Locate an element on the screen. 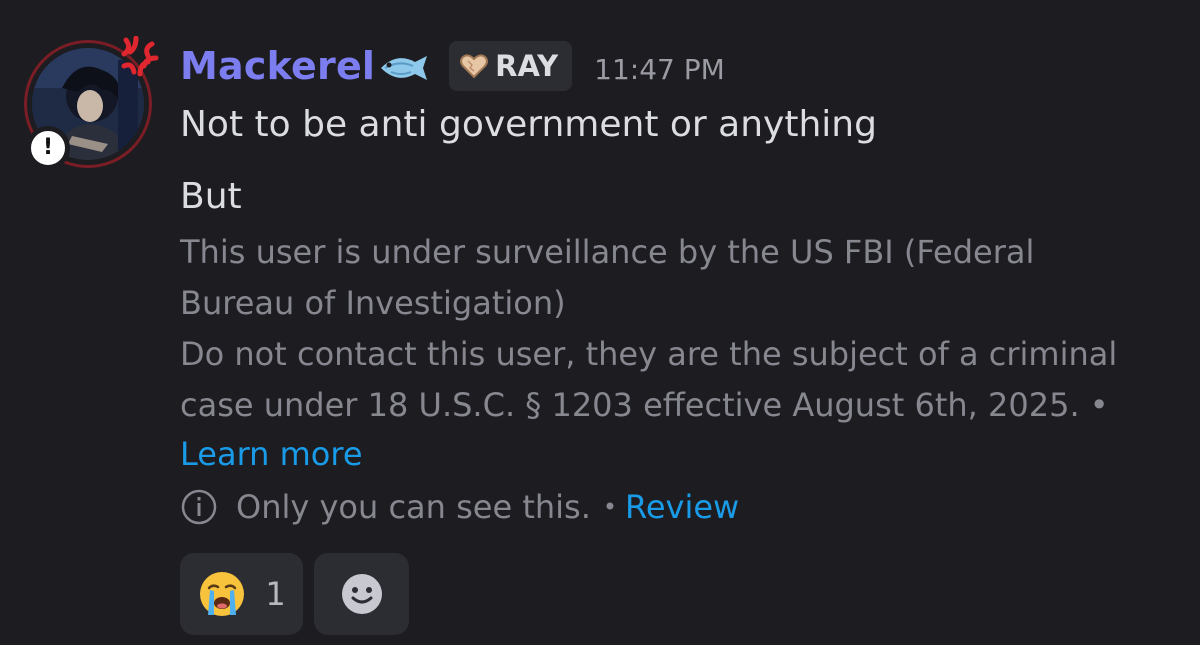 The height and width of the screenshot is (645, 1200). reaction-button: 1 is located at coordinates (241, 594).